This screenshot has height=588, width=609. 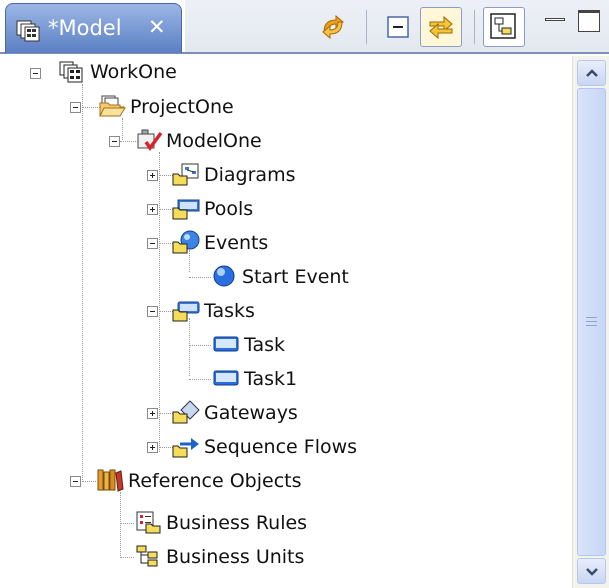 What do you see at coordinates (150, 140) in the screenshot?
I see `model-check-icon` at bounding box center [150, 140].